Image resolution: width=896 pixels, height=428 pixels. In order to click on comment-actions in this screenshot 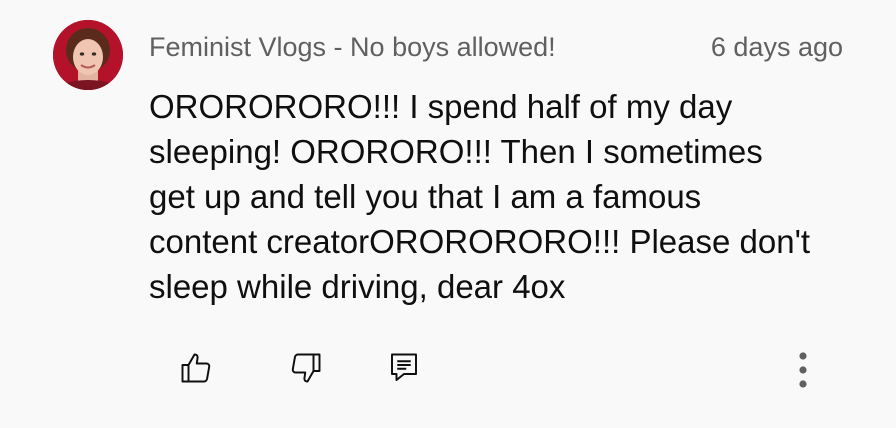, I will do `click(448, 368)`.